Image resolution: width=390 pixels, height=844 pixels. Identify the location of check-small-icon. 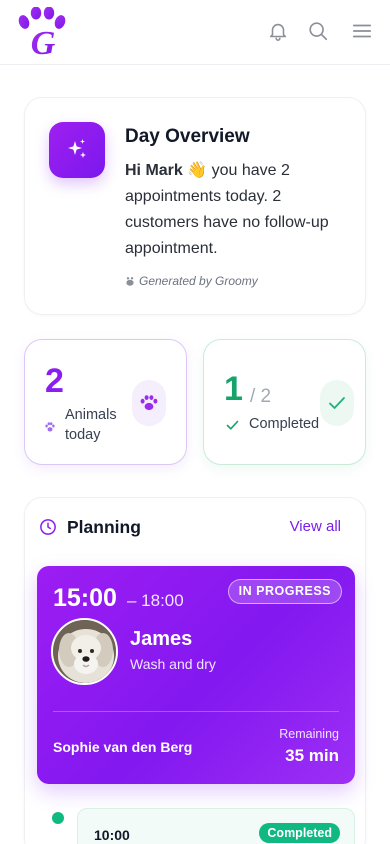
(232, 427).